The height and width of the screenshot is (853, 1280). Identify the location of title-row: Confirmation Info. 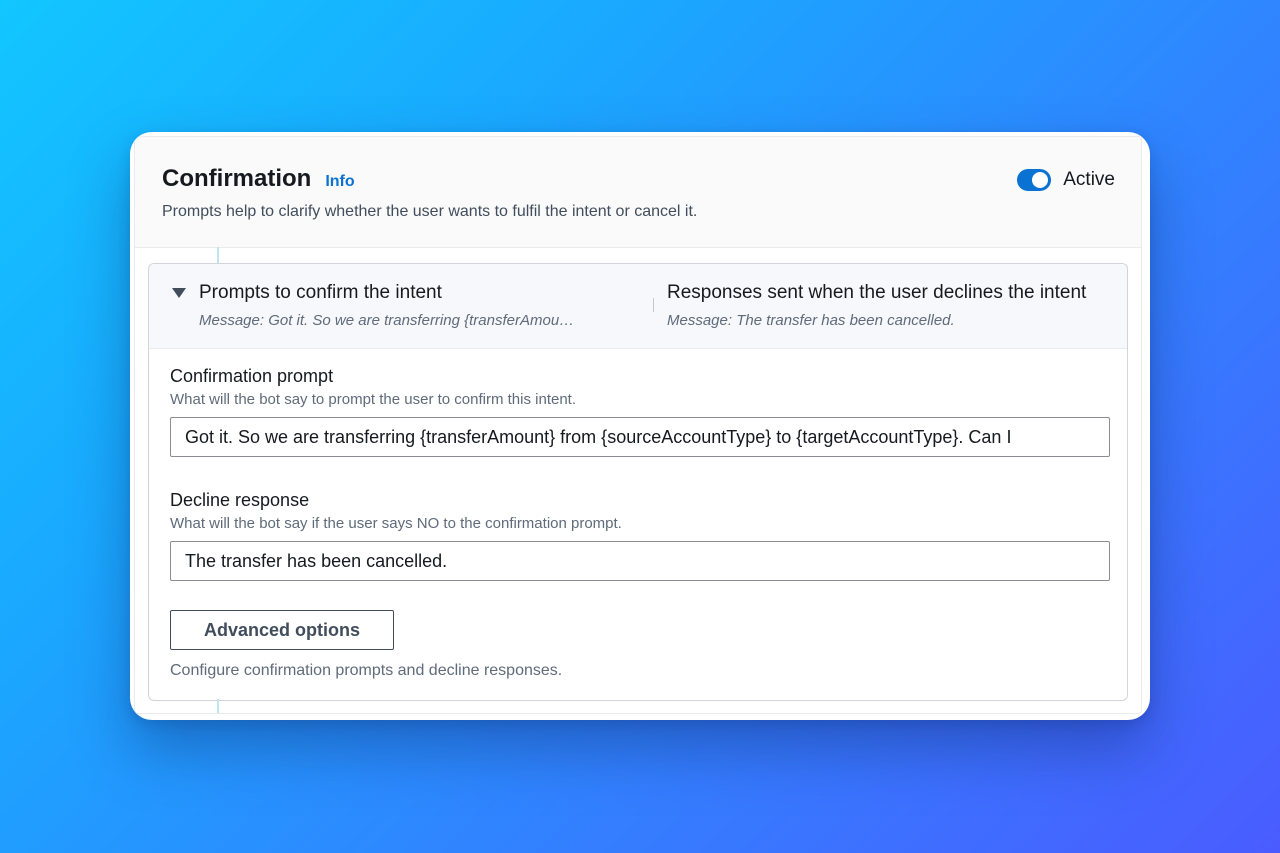
(258, 179).